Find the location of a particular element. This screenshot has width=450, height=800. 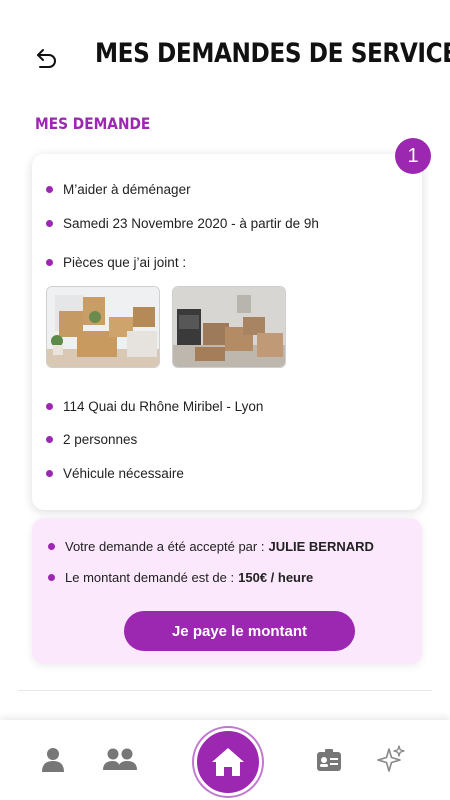

page-title: MES DEMANDES DE SERVICE is located at coordinates (272, 53).